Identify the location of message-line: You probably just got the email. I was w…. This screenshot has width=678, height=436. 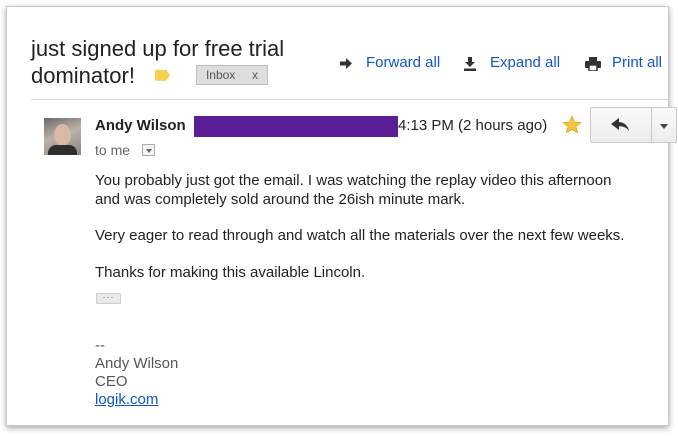
(353, 180).